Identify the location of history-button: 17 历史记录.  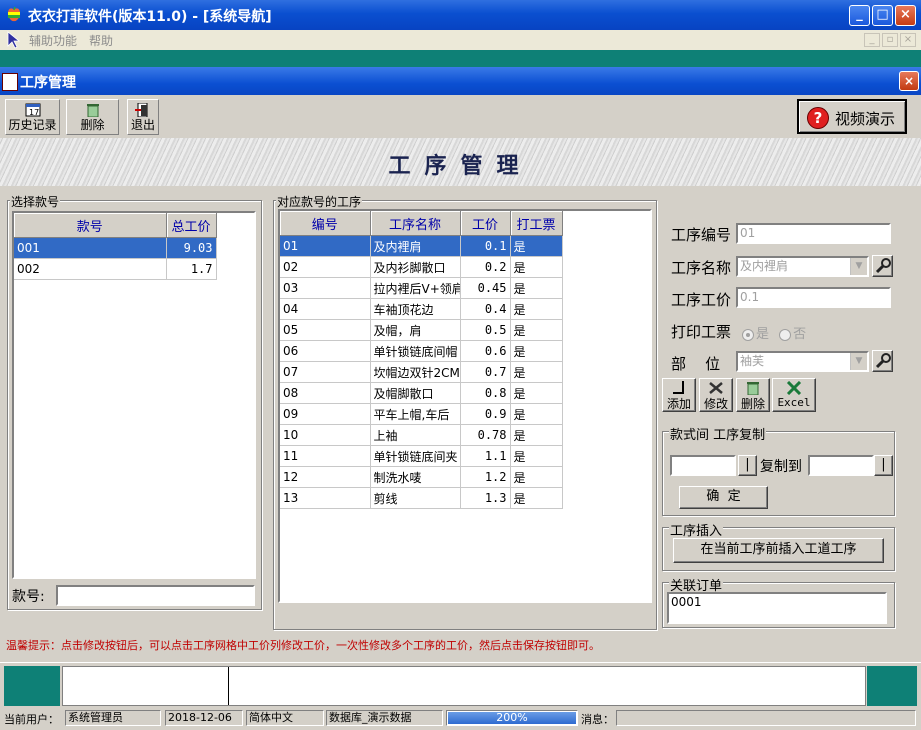
(32, 117).